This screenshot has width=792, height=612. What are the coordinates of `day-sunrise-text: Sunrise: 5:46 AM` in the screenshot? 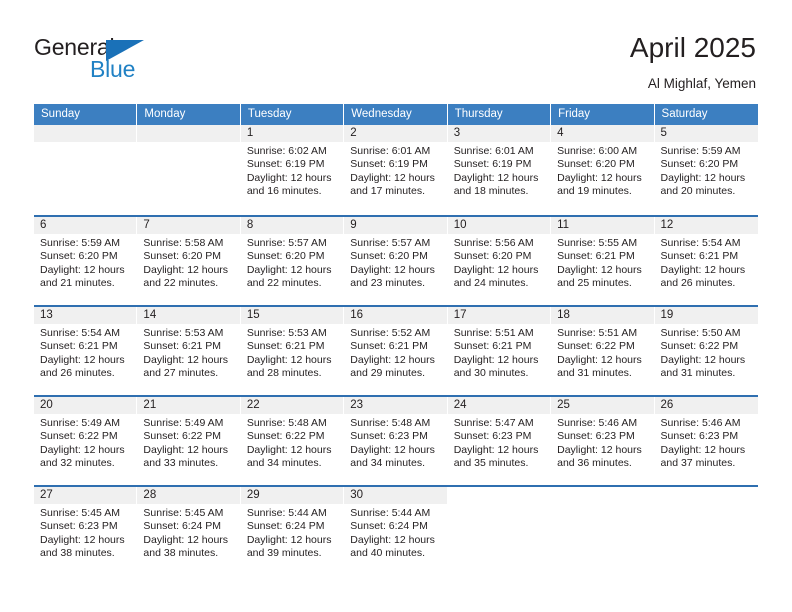 It's located at (700, 423).